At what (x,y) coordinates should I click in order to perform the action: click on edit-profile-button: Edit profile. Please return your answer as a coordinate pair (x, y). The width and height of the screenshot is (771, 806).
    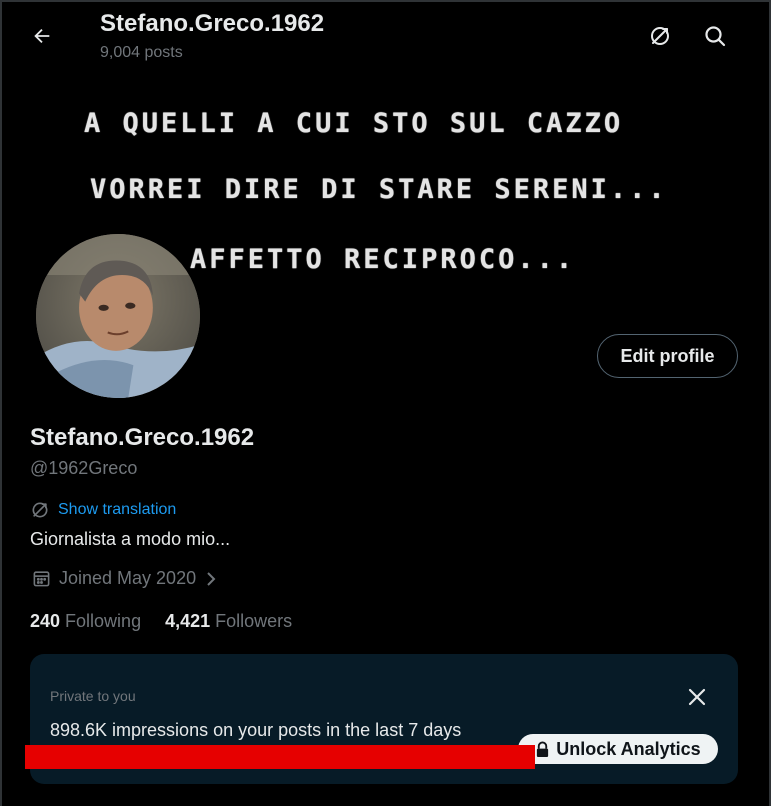
    Looking at the image, I should click on (667, 356).